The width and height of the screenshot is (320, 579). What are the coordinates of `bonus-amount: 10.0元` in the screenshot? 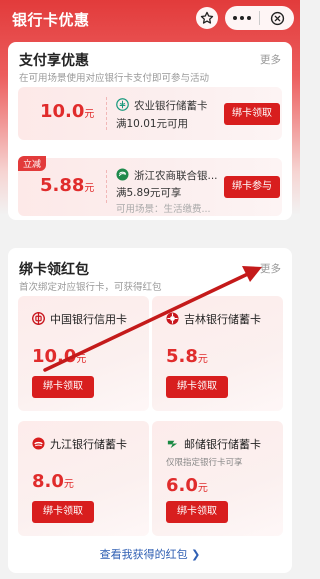 It's located at (59, 356).